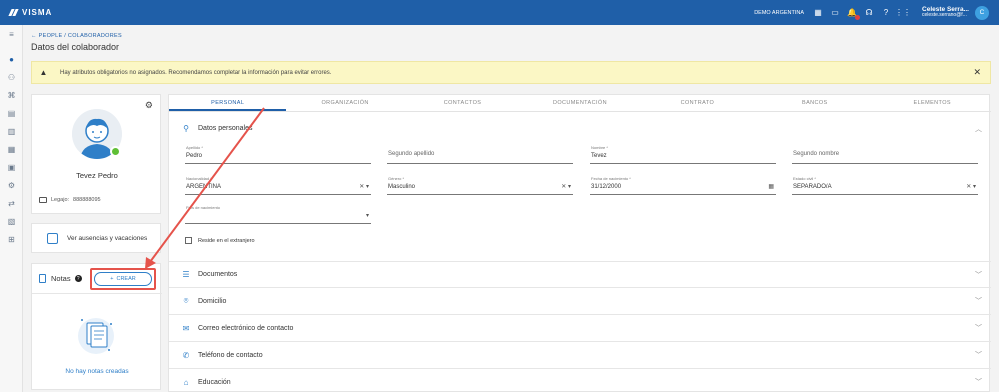  Describe the element at coordinates (835, 13) in the screenshot. I see `monitor-icon: ▭` at that location.